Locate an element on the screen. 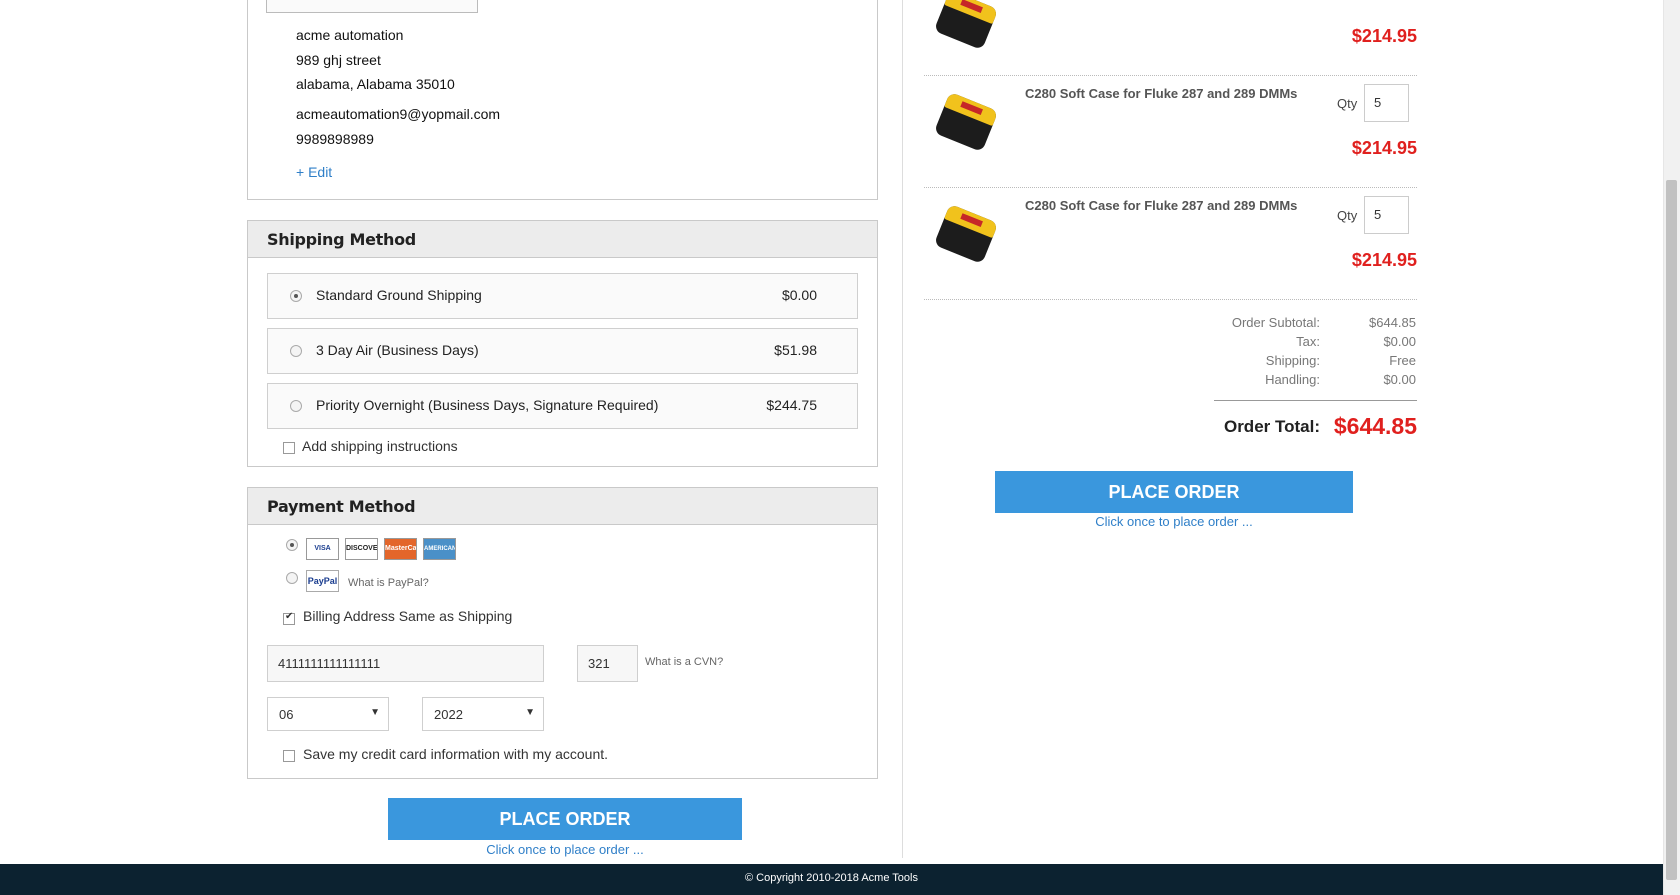 This screenshot has height=895, width=1680. shipping-instructions-label: Add shipping instructions is located at coordinates (380, 446).